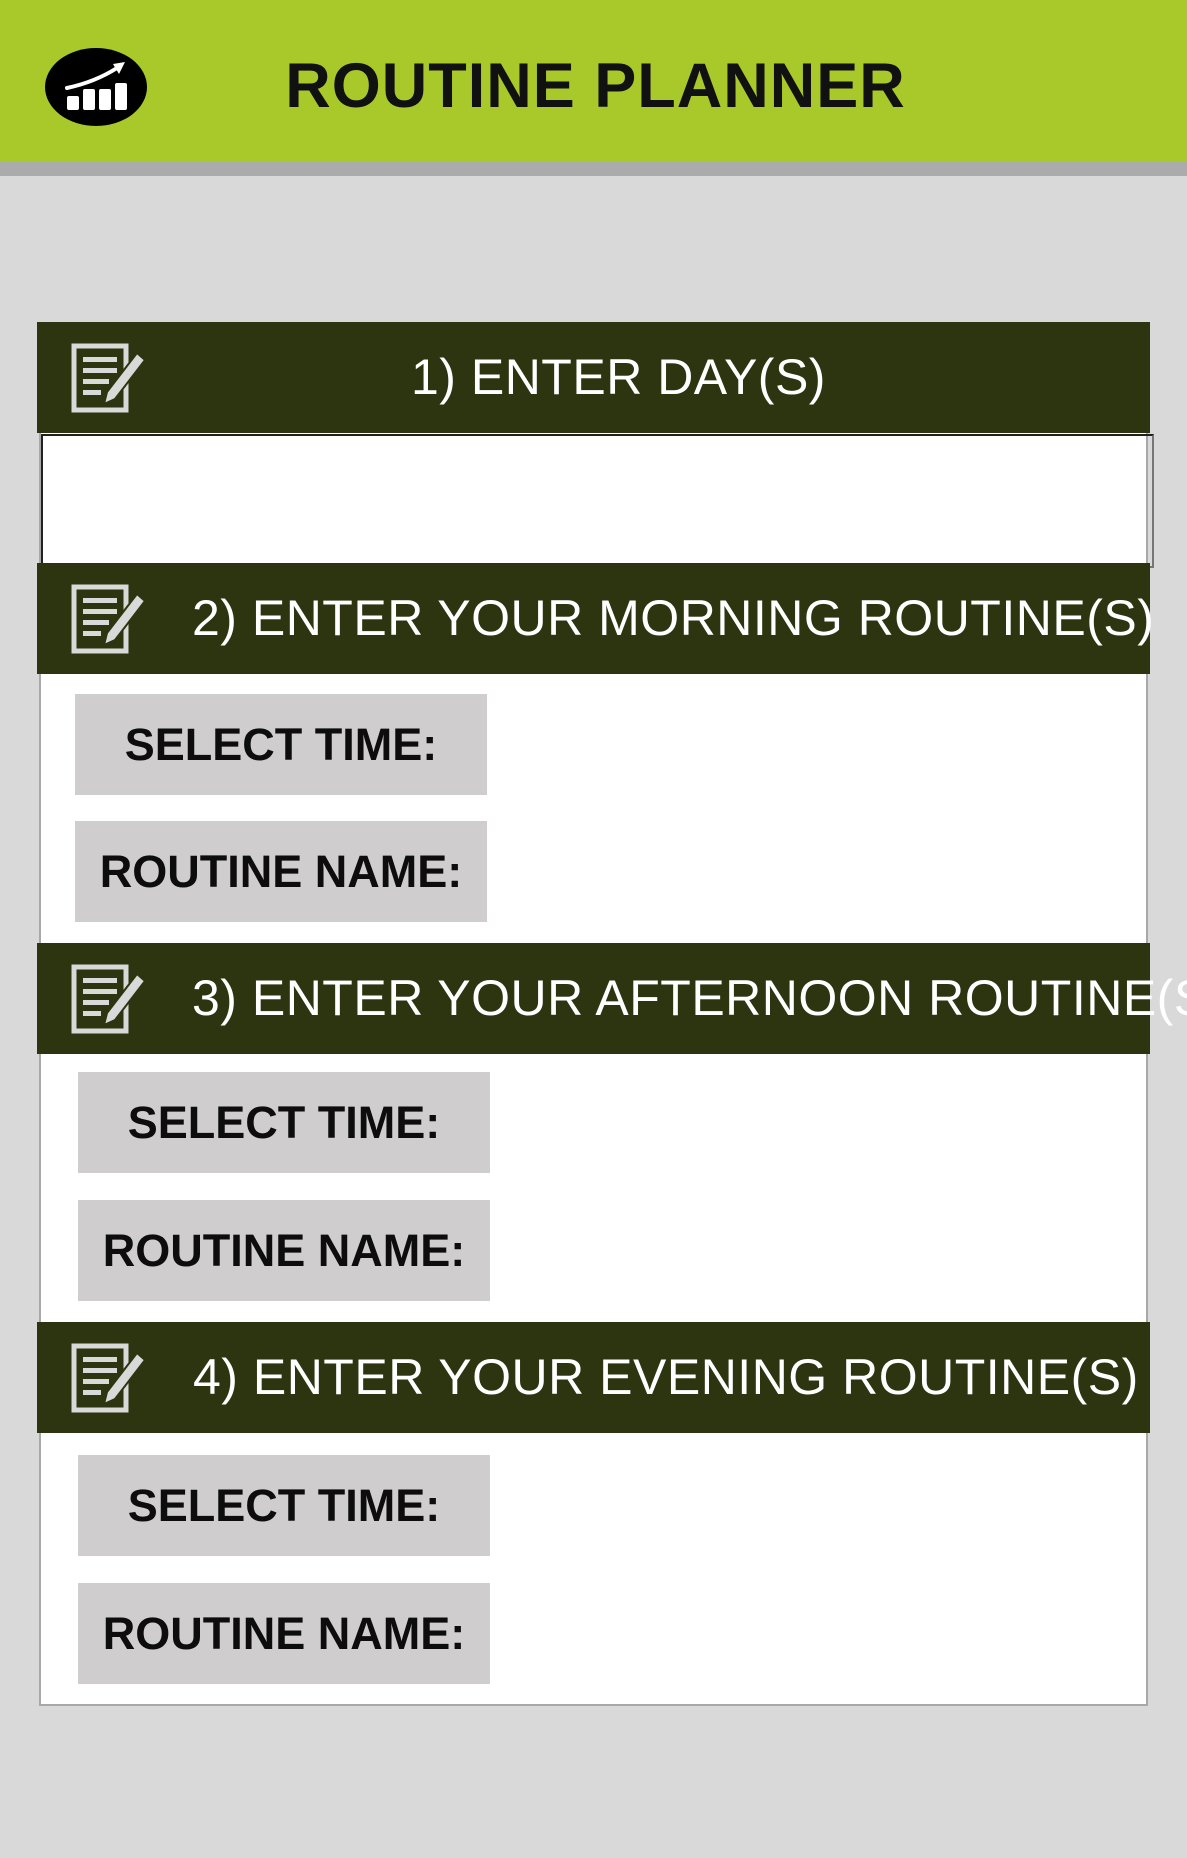  I want to click on evening-select-time-label: SELECT TIME:, so click(284, 1505).